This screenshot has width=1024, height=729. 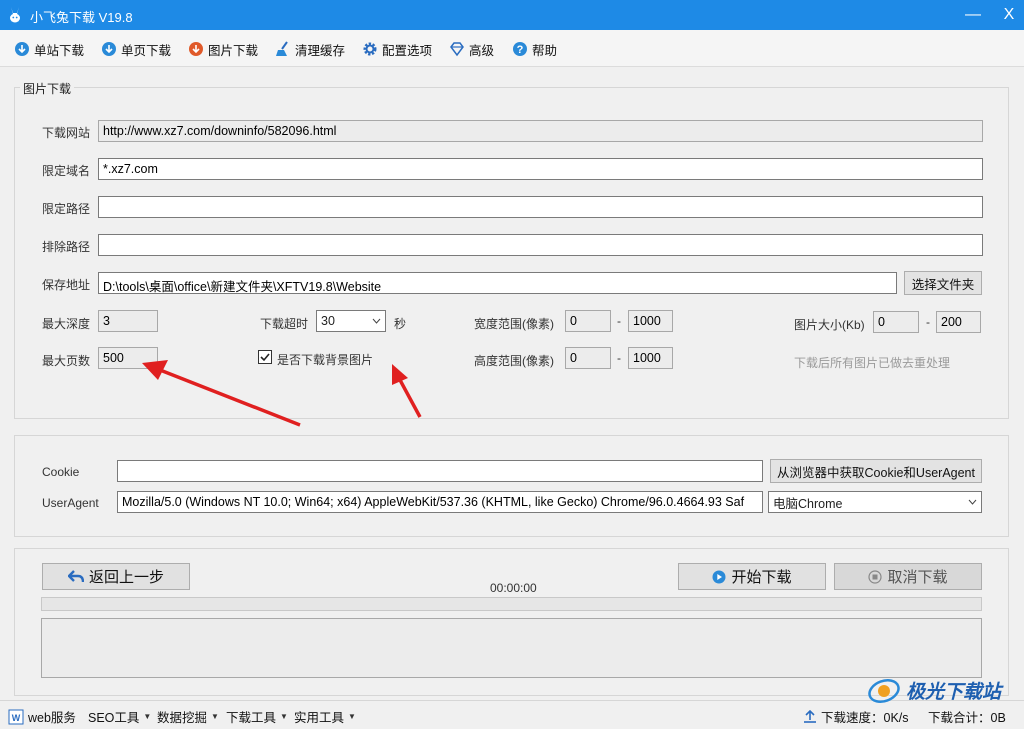 I want to click on toolbar-settings: 配置选项, so click(x=397, y=49).